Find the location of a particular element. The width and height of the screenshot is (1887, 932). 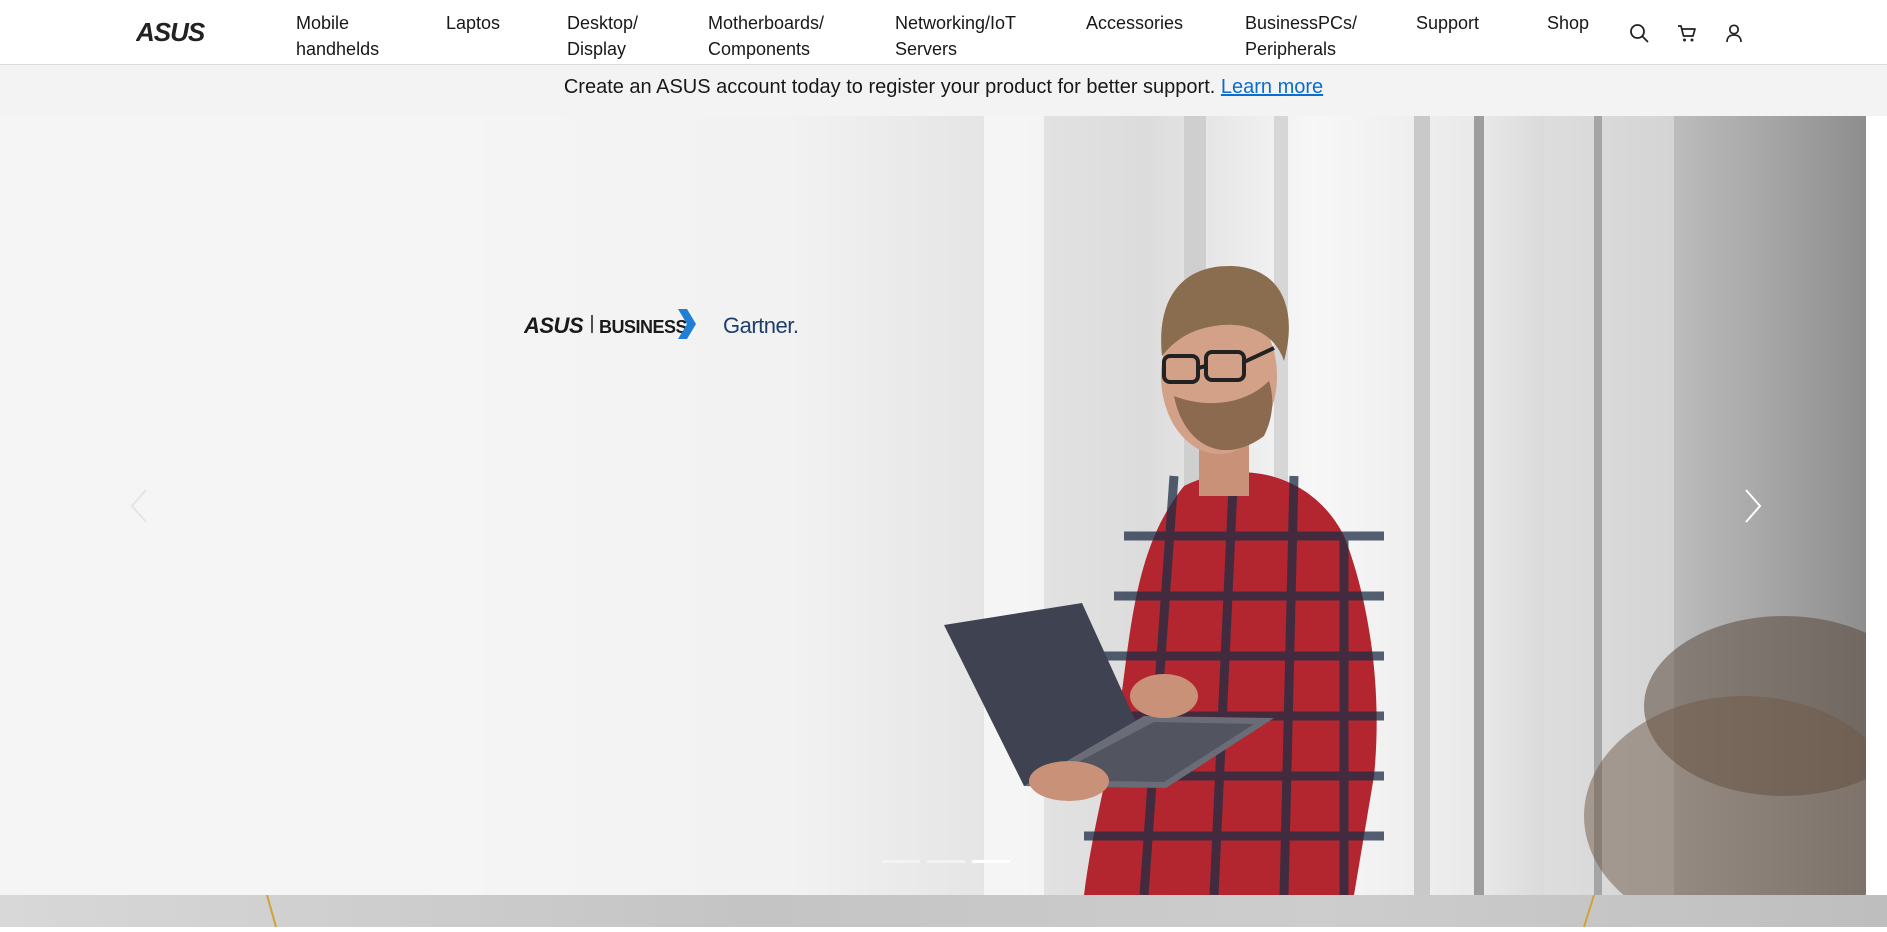

svg-text: Gartner. is located at coordinates (760, 325).